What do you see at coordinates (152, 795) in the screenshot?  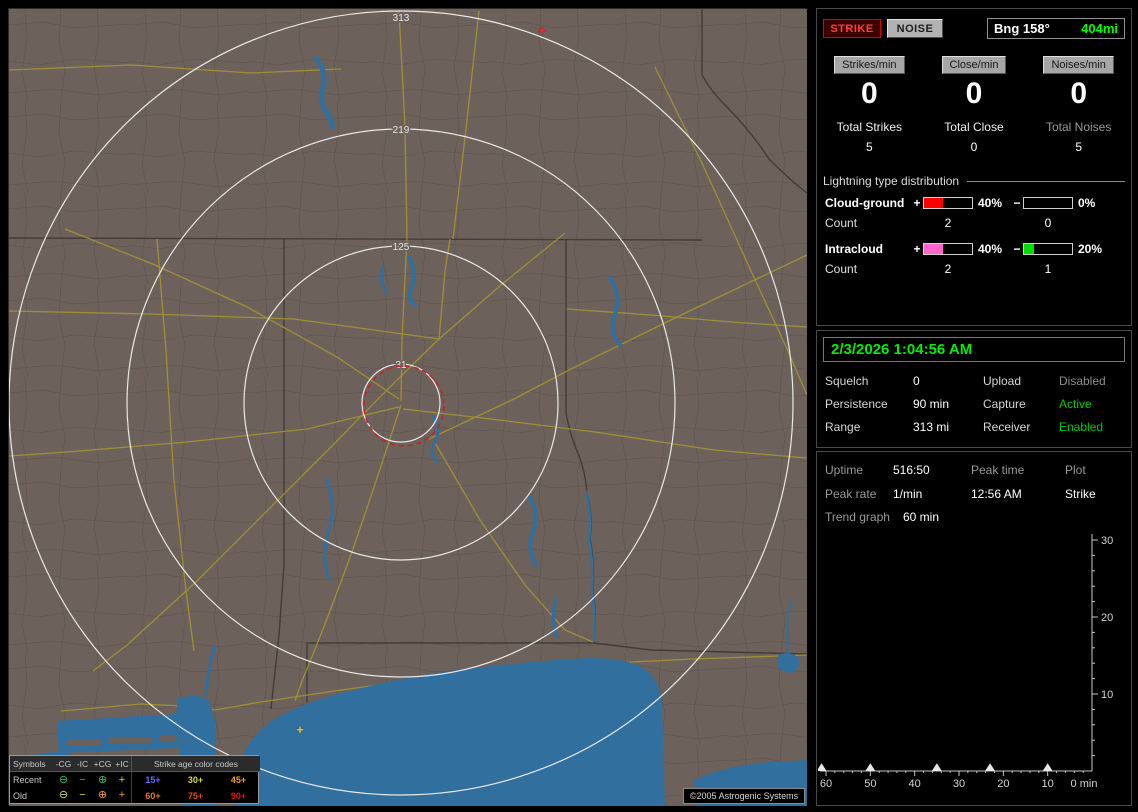 I see `age-code: 60+` at bounding box center [152, 795].